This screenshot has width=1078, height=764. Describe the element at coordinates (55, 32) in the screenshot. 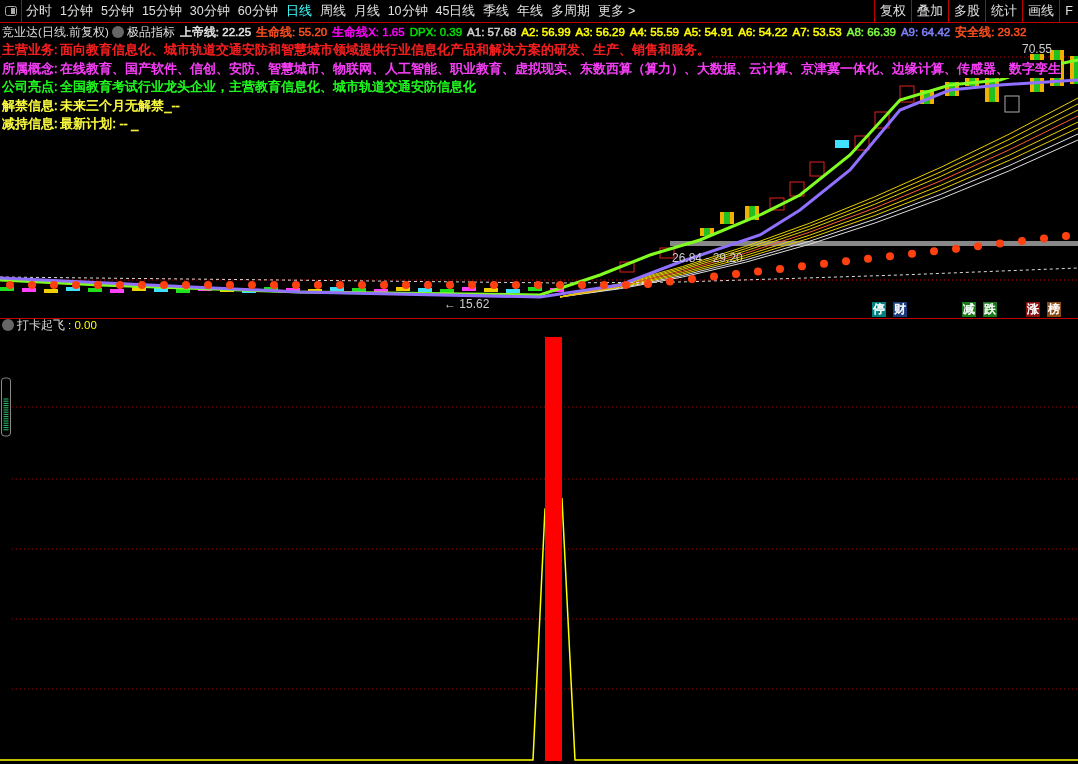

I see `stock-title: 竞业达(日线.前复权)` at that location.